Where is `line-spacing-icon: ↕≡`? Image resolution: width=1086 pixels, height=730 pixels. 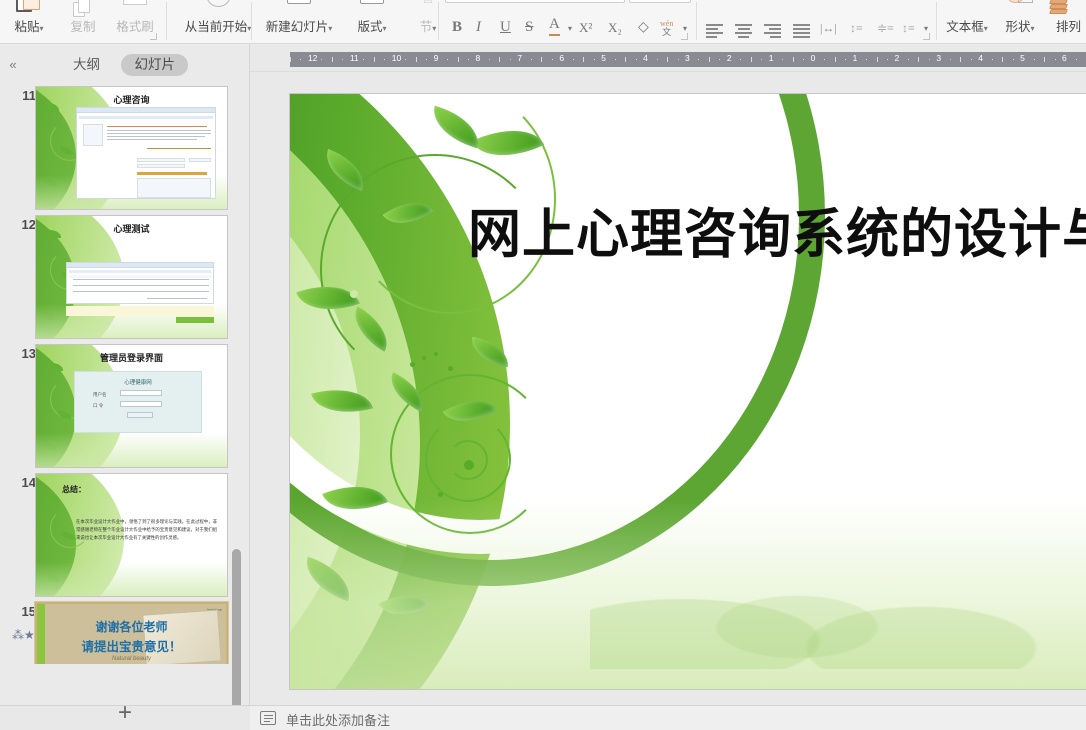
line-spacing-icon: ↕≡ is located at coordinates (856, 28).